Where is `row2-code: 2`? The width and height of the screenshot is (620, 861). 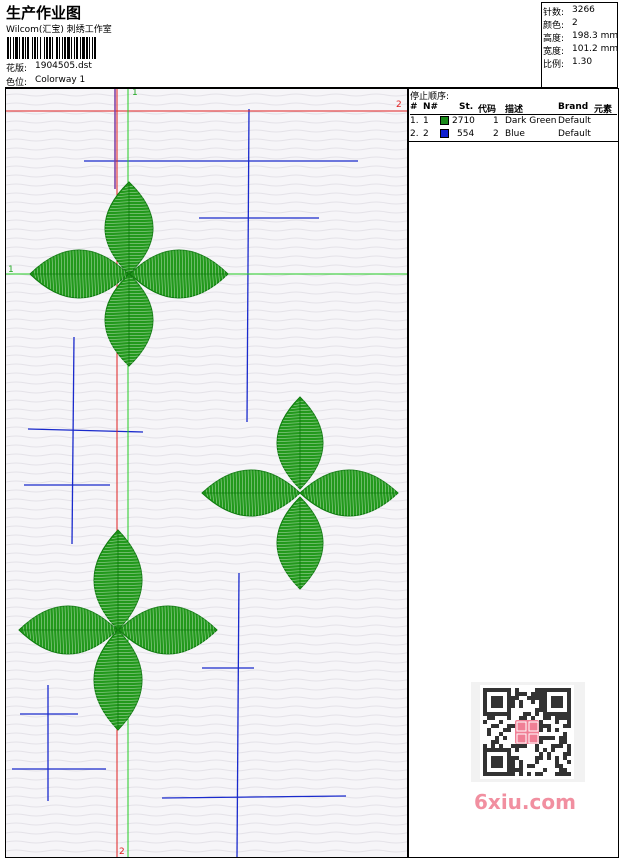 row2-code: 2 is located at coordinates (496, 134).